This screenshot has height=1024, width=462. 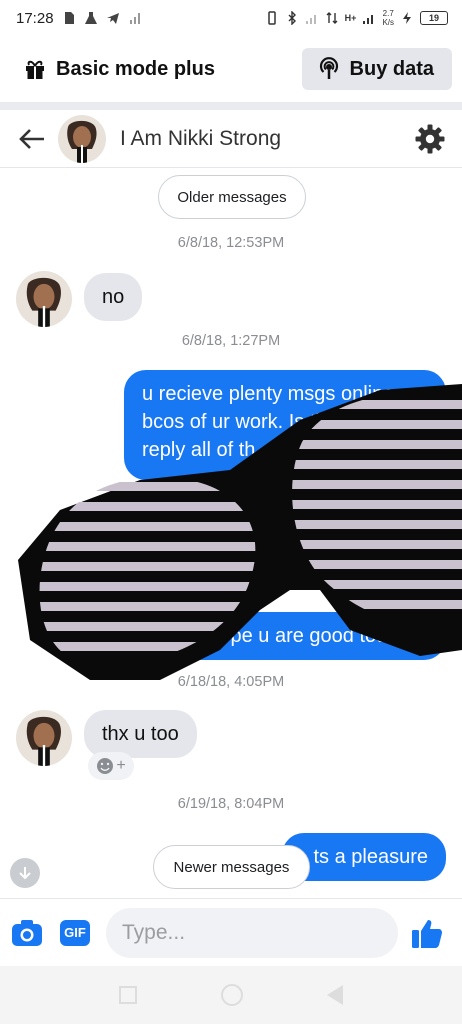 I want to click on network-type: H+, so click(x=350, y=18).